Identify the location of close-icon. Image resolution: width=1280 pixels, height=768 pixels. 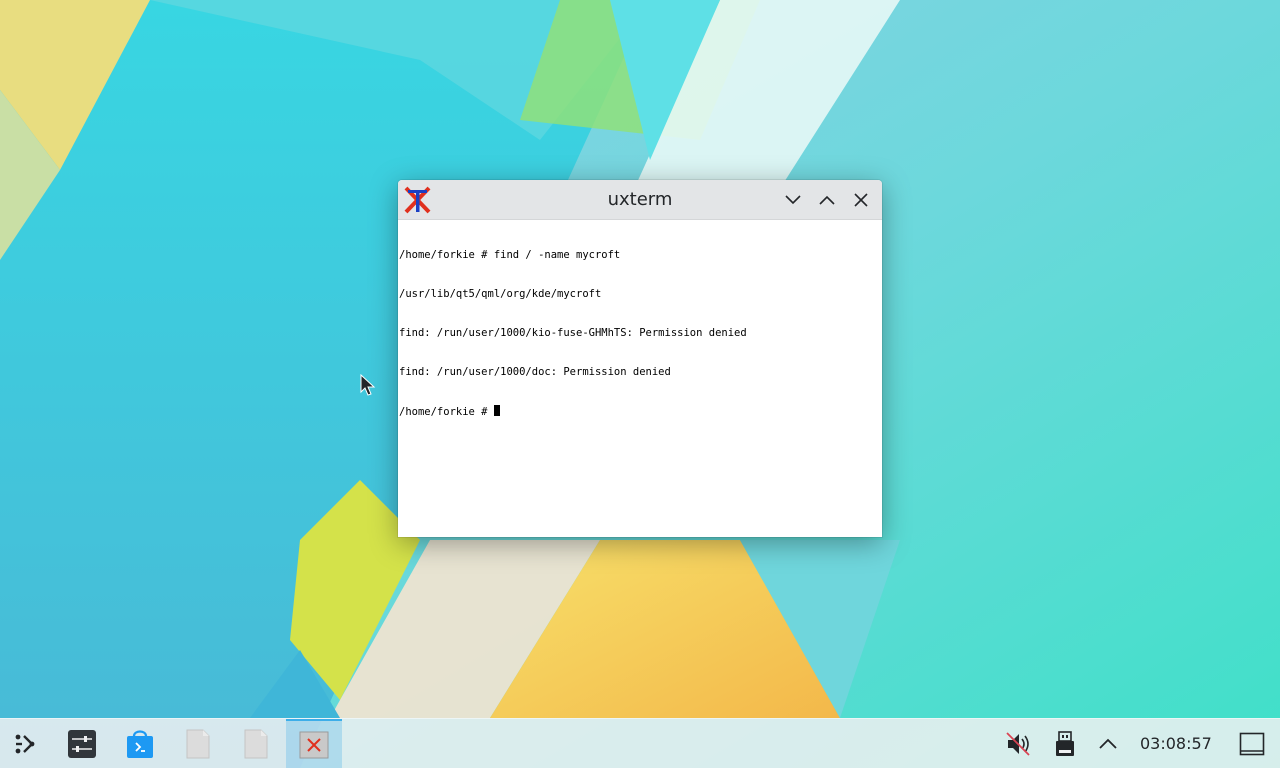
(861, 200).